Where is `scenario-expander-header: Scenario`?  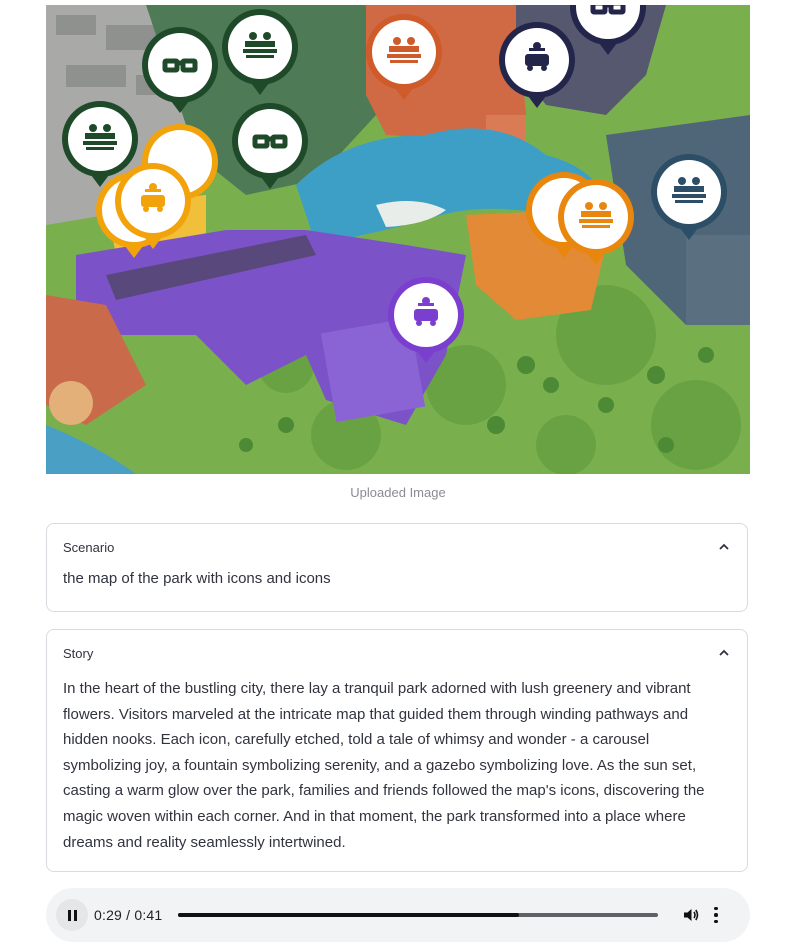
scenario-expander-header: Scenario is located at coordinates (397, 547).